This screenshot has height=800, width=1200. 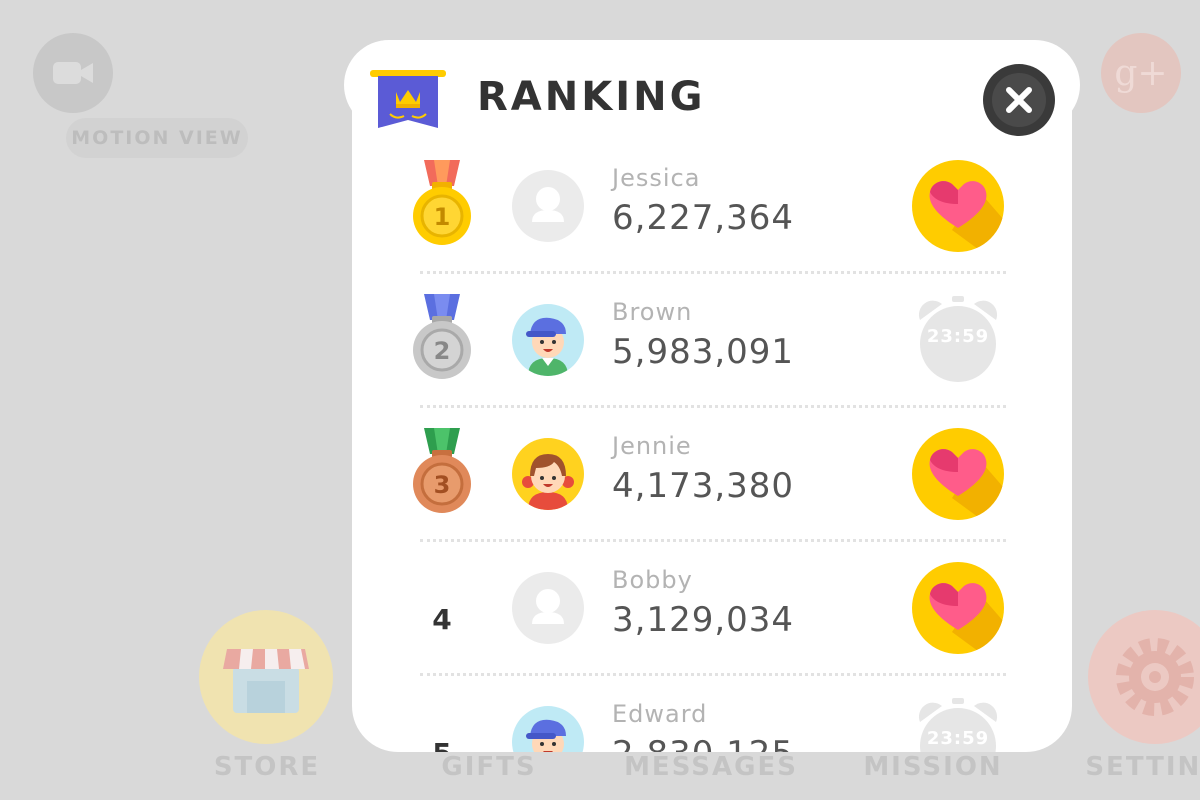 I want to click on video-camera-icon, so click(x=73, y=73).